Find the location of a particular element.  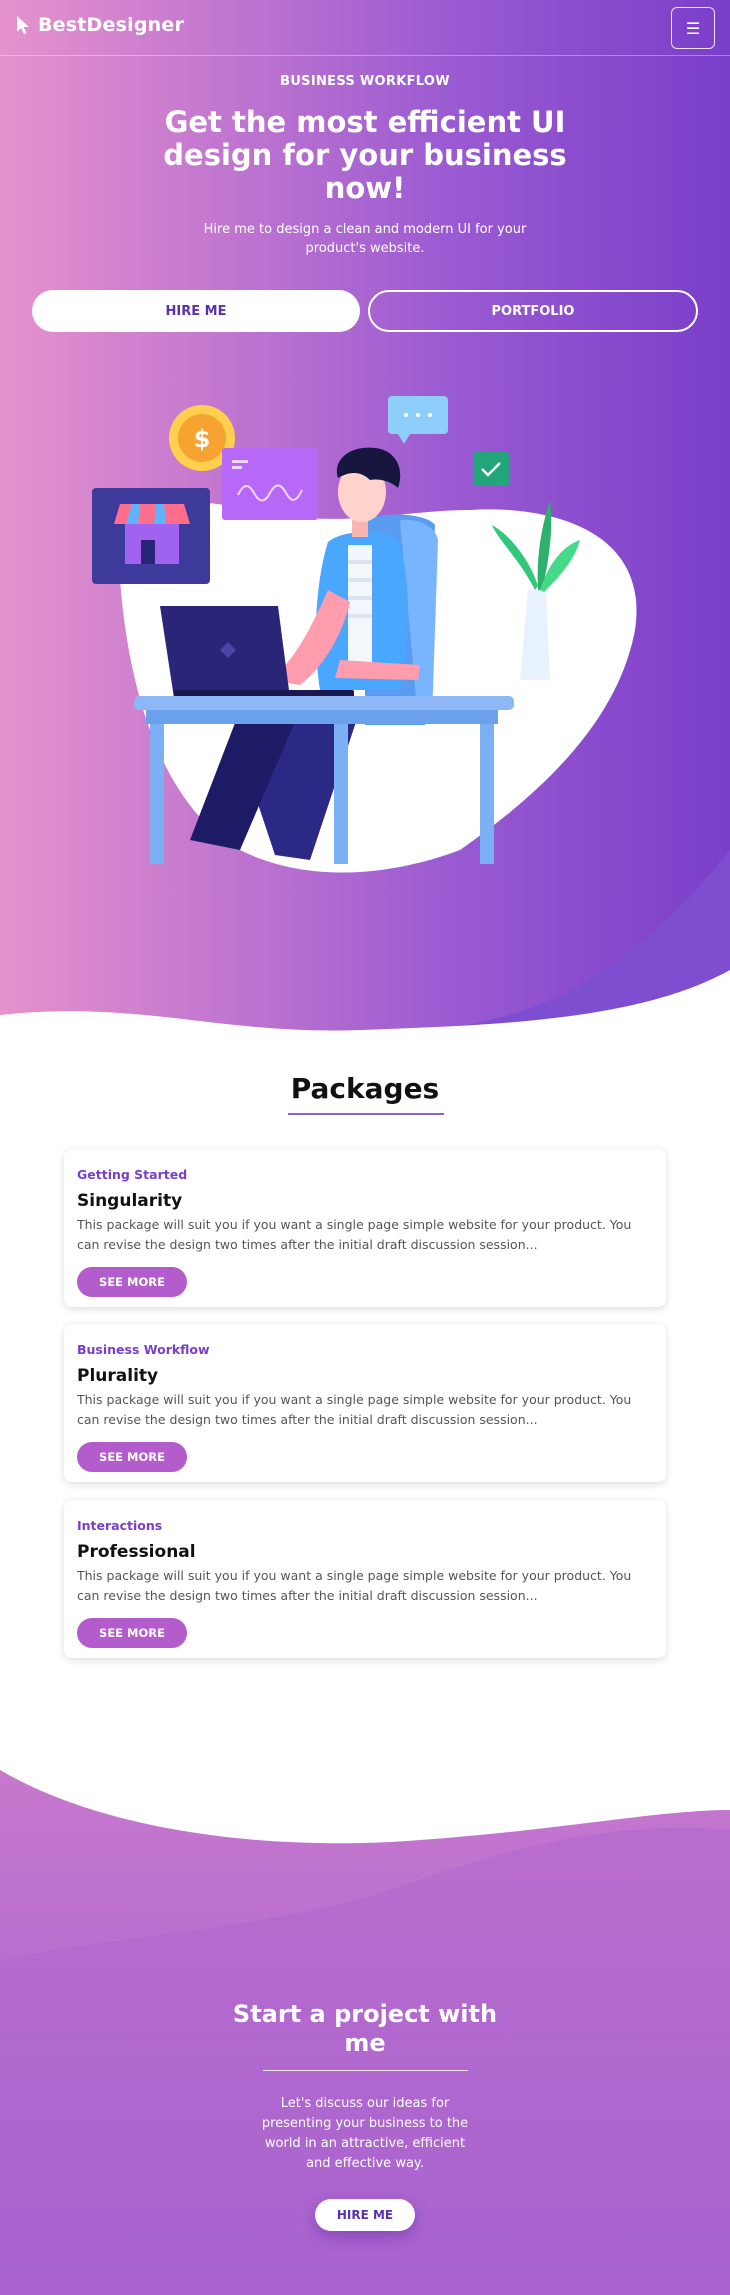

cta-hire-me-button: HIRE ME is located at coordinates (365, 2215).